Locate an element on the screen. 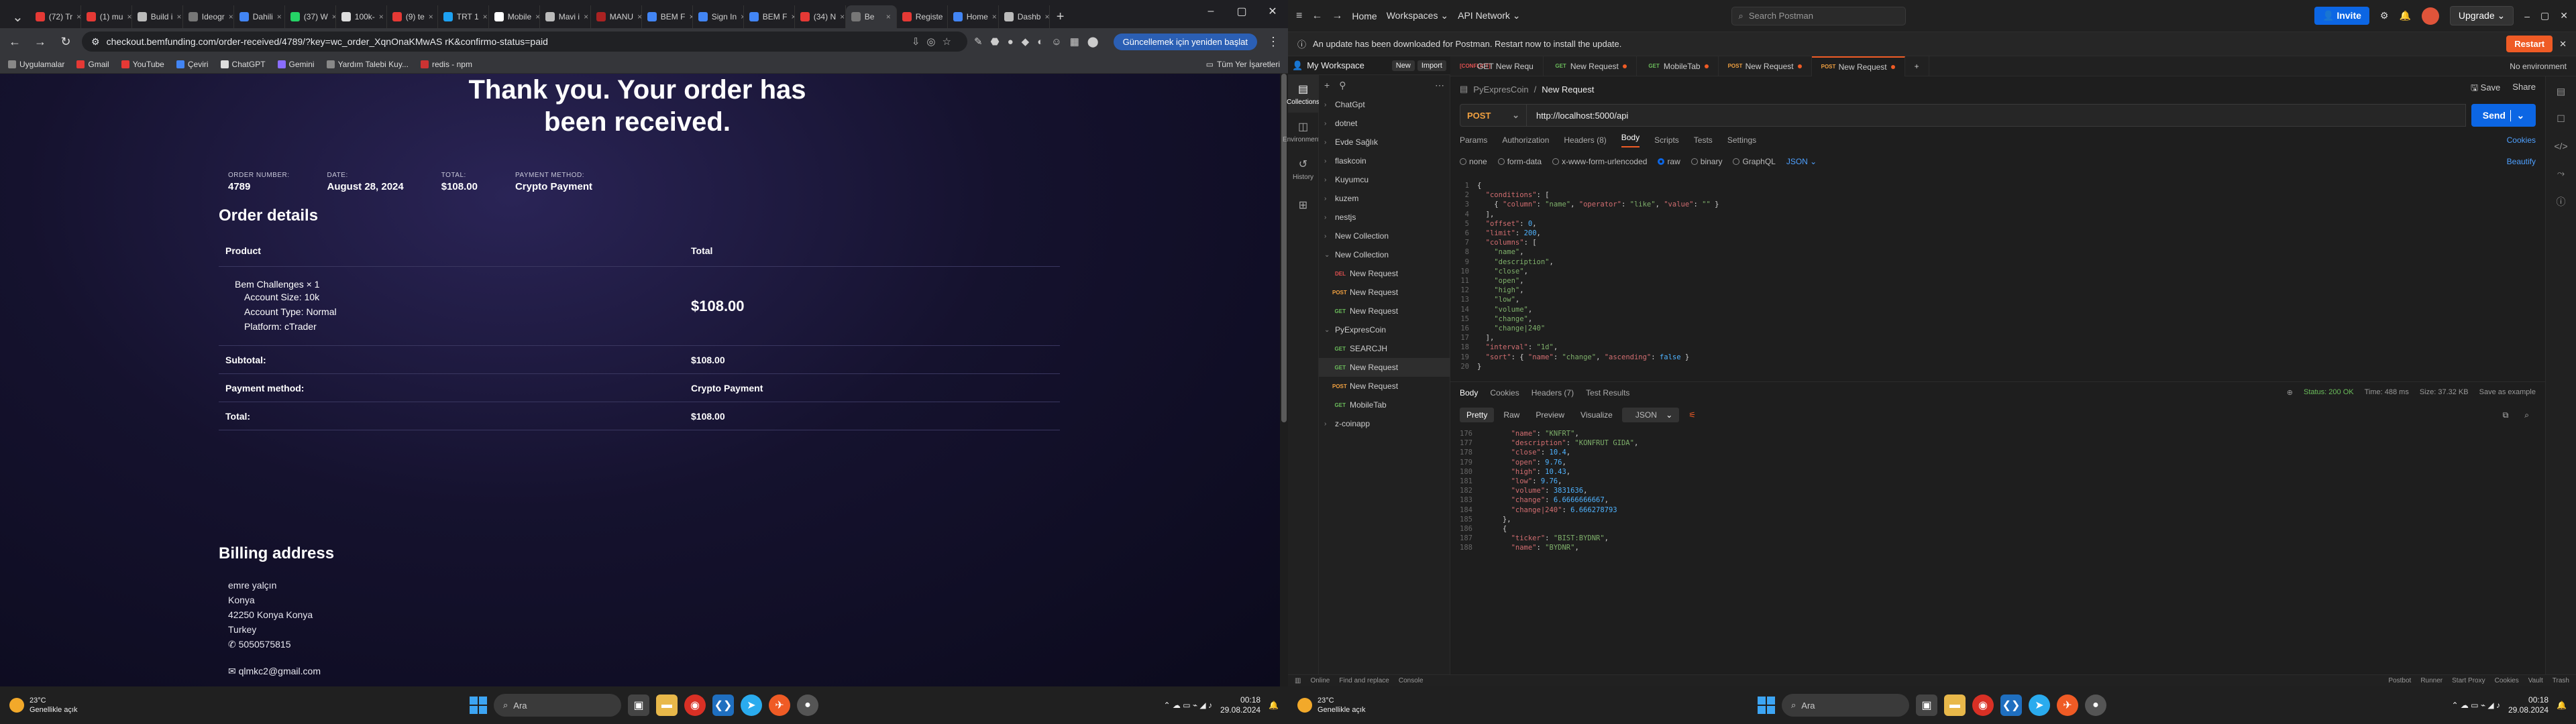 The width and height of the screenshot is (2576, 724). import-button: Import is located at coordinates (1431, 65).